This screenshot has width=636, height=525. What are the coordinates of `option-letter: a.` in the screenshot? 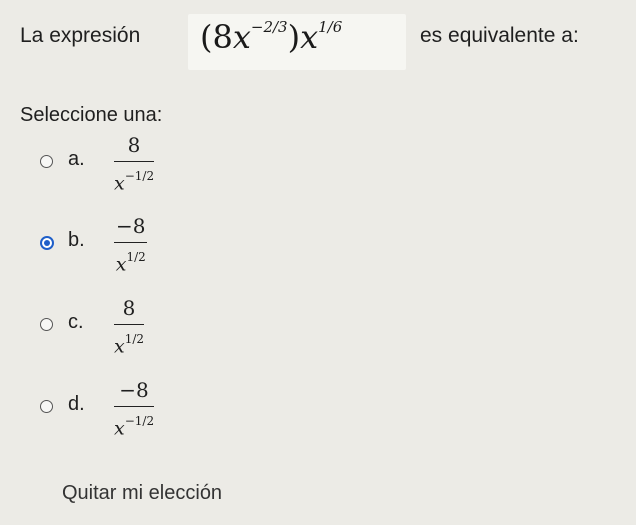 It's located at (76, 159).